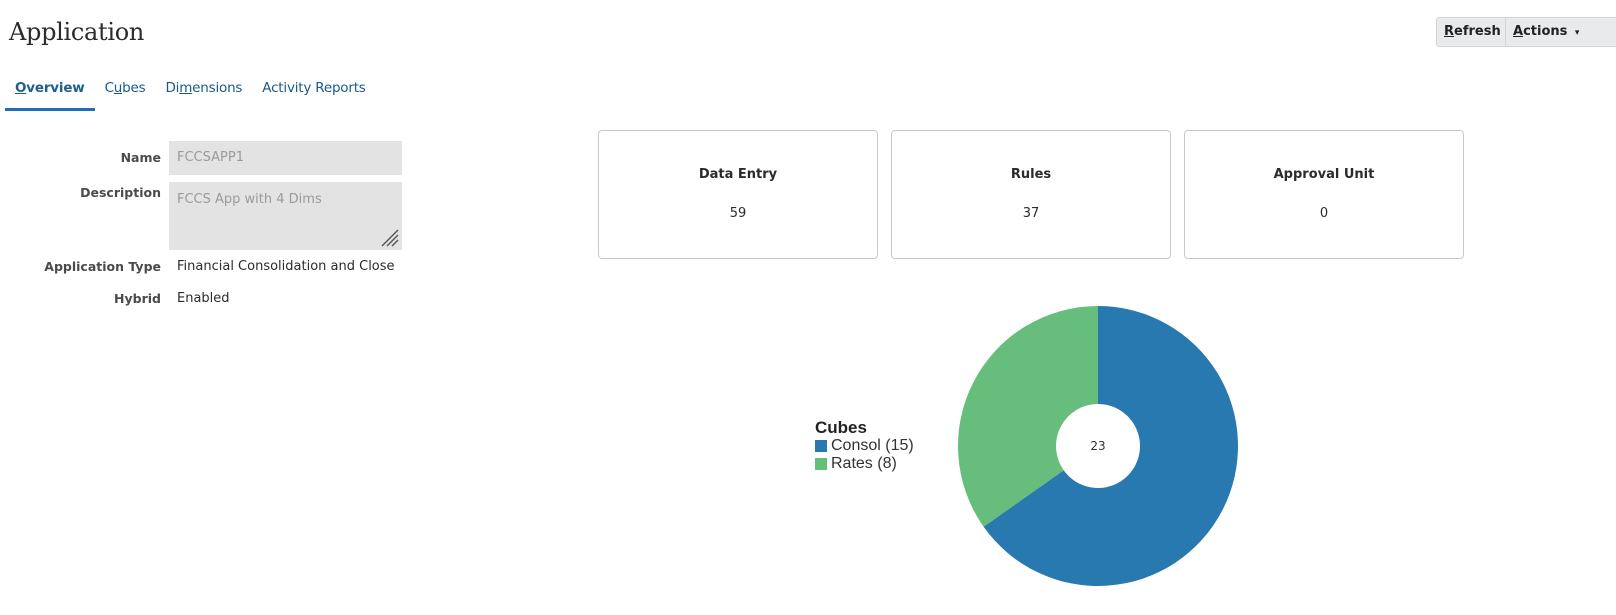 The image size is (1616, 615). Describe the element at coordinates (21, 88) in the screenshot. I see `tab-accesskey: O` at that location.